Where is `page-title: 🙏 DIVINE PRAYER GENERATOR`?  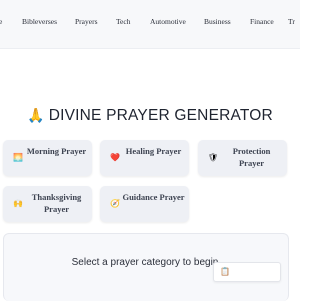
page-title: 🙏 DIVINE PRAYER GENERATOR is located at coordinates (150, 116).